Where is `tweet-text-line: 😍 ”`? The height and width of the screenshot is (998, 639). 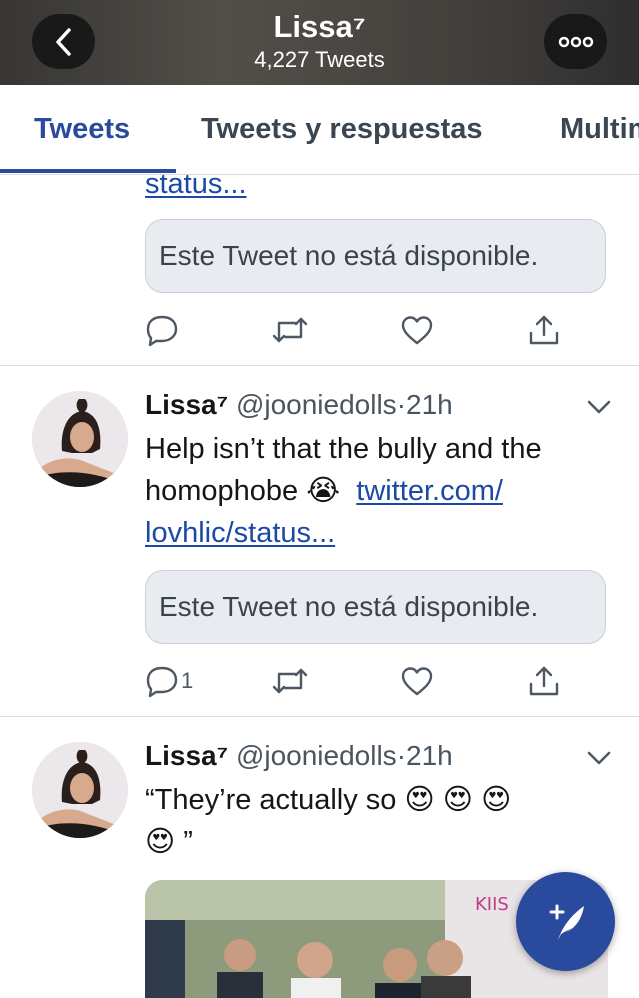
tweet-text-line: 😍 ” is located at coordinates (169, 842).